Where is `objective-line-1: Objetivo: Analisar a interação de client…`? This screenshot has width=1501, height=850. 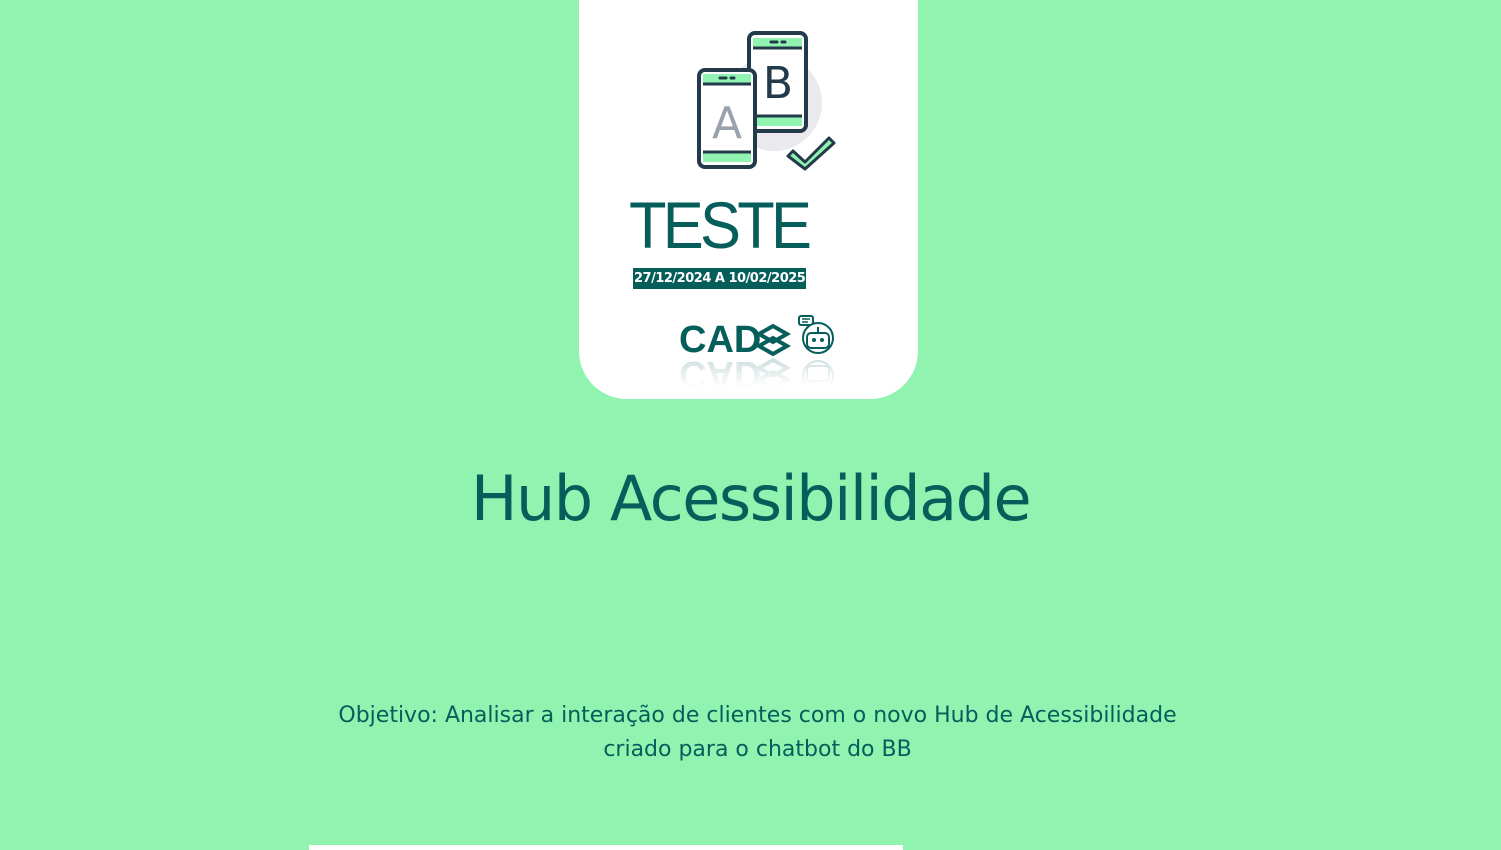 objective-line-1: Objetivo: Analisar a interação de client… is located at coordinates (757, 715).